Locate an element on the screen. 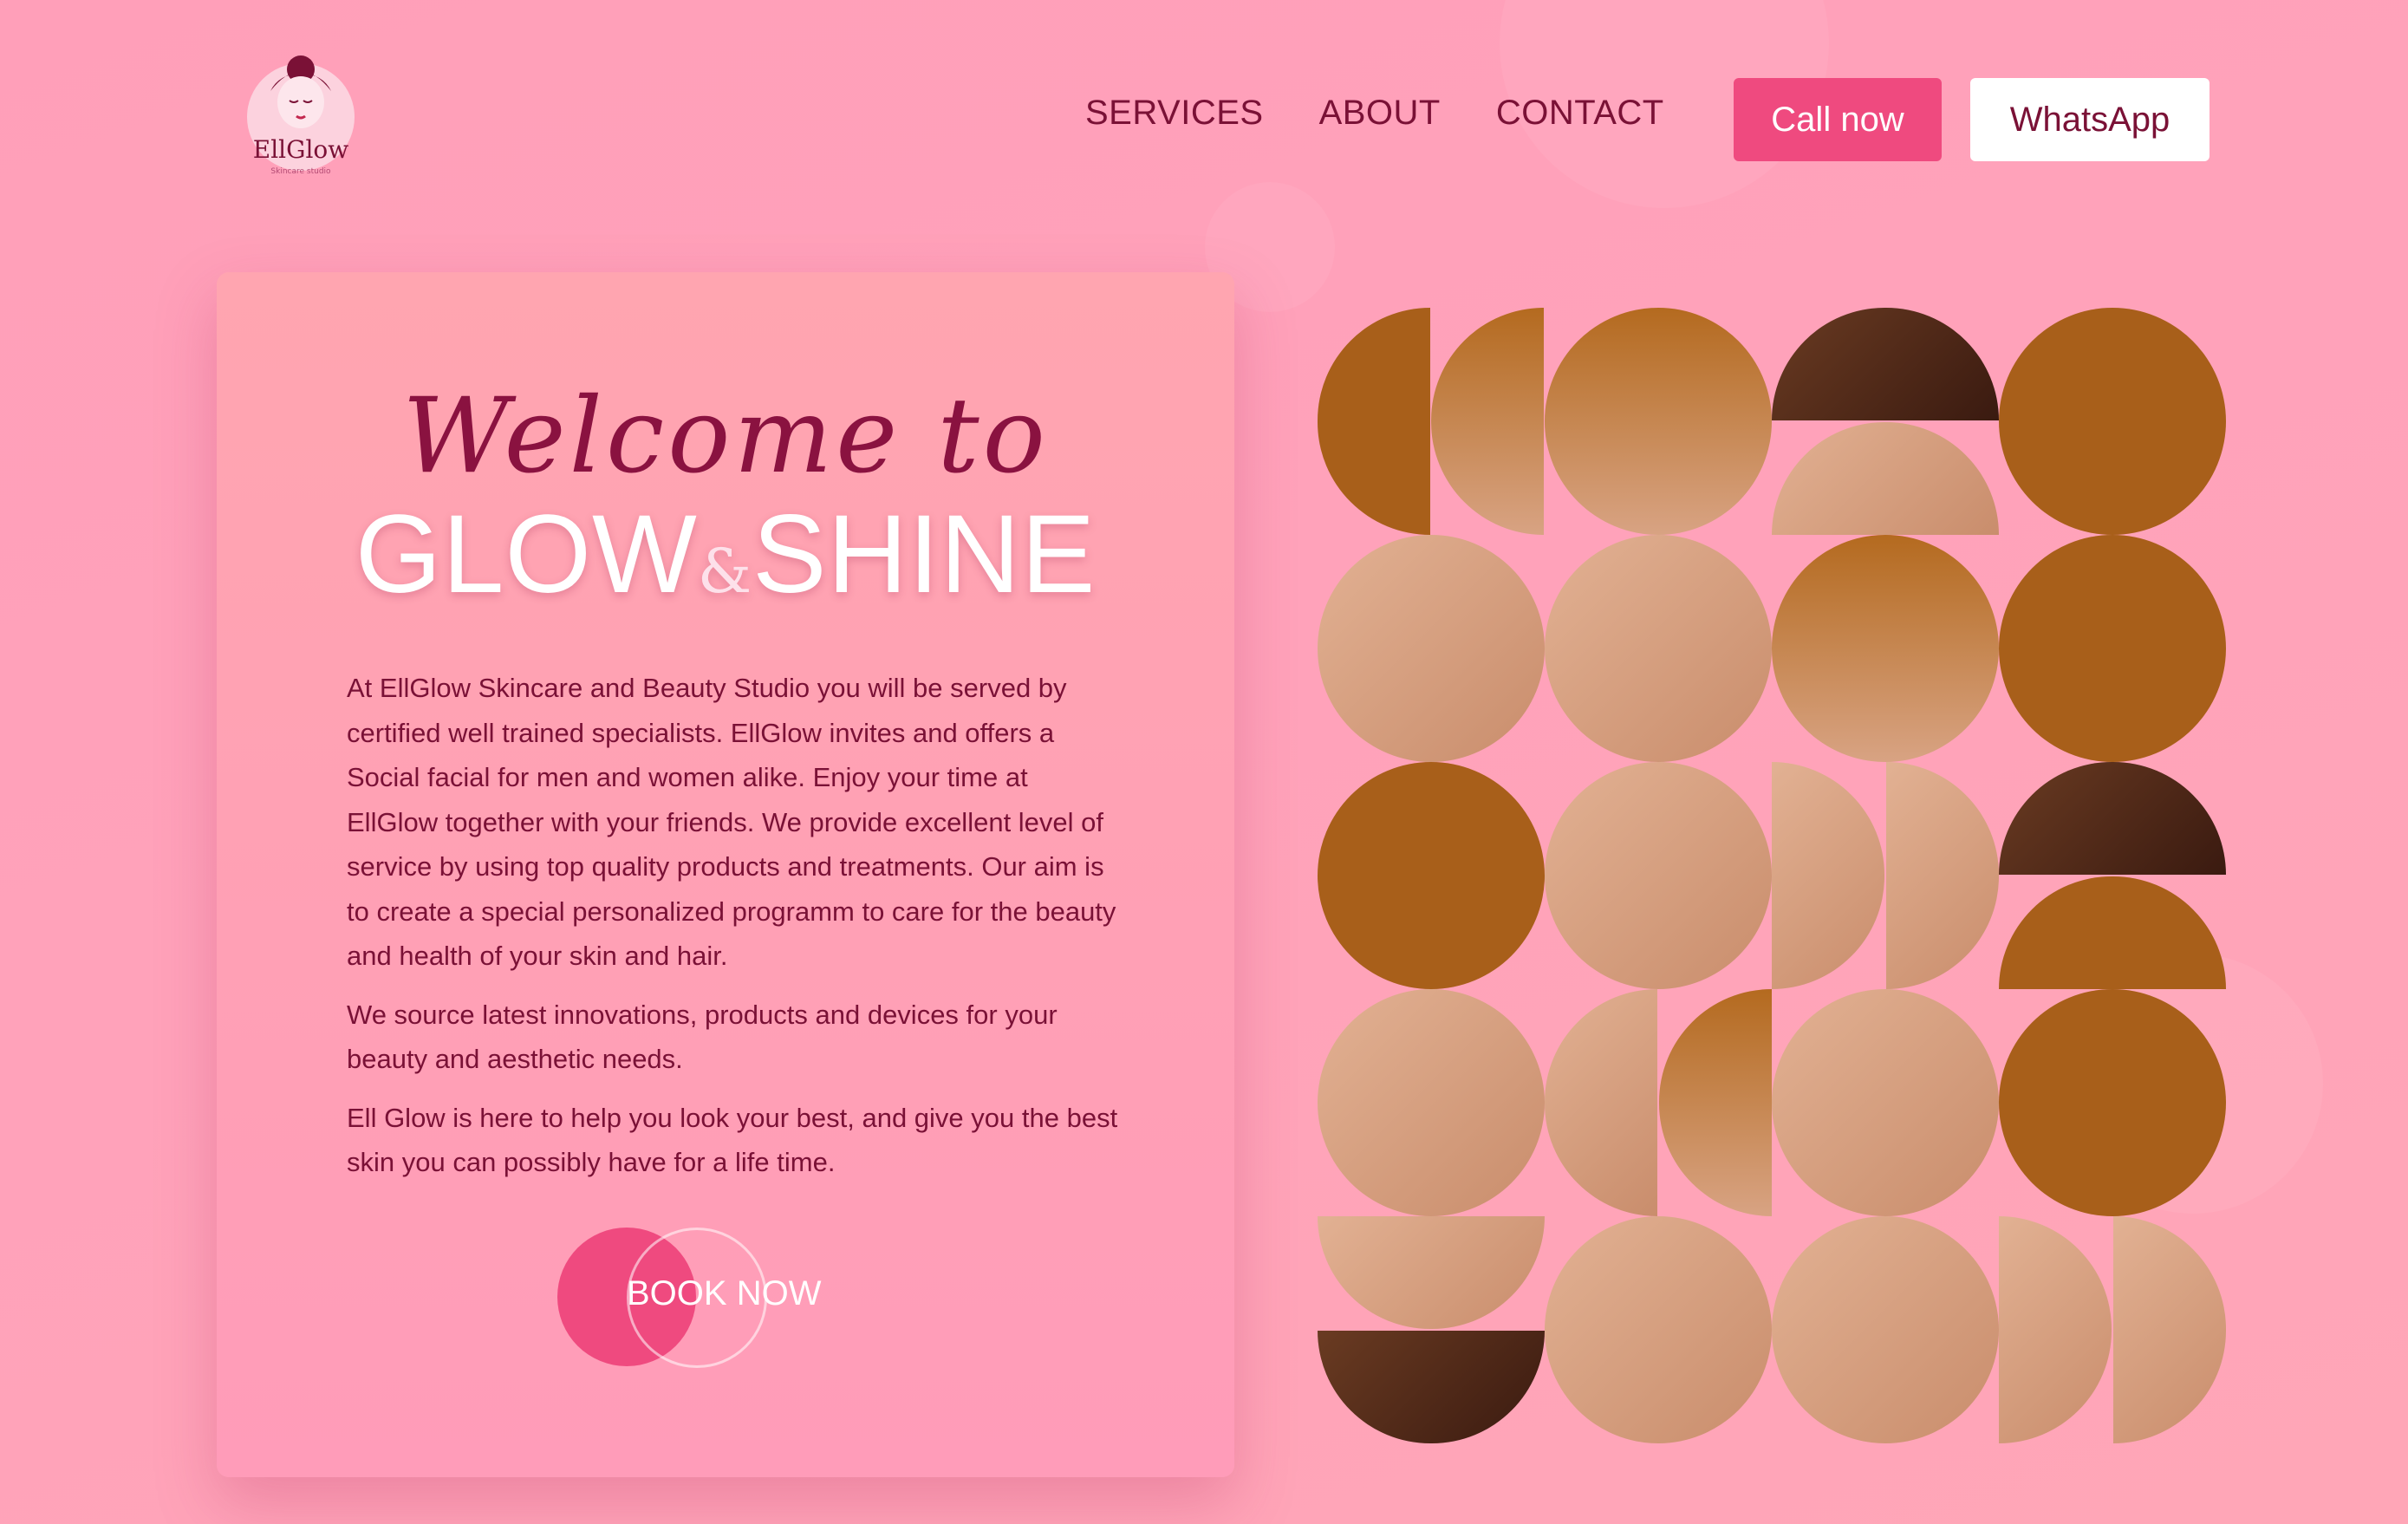 The image size is (2408, 1524). welcome-script: Welcome to is located at coordinates (725, 436).